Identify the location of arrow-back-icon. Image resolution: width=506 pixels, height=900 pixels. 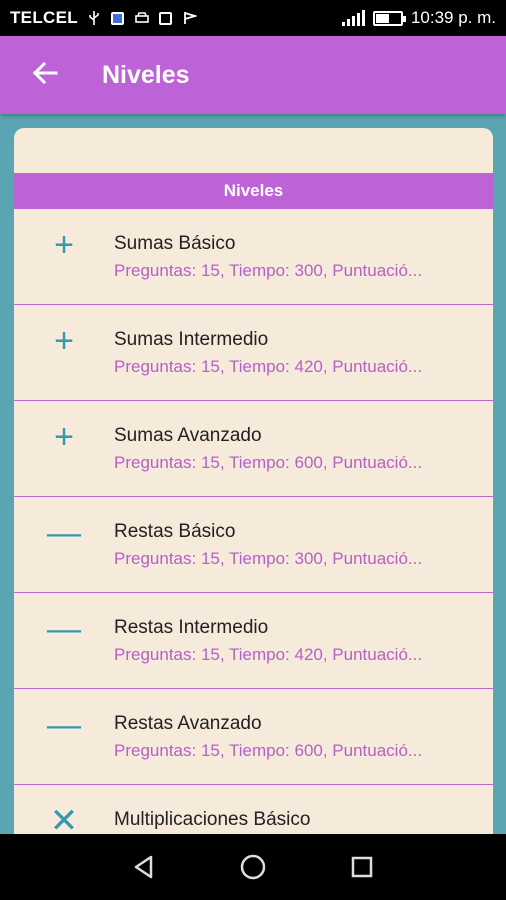
(45, 75).